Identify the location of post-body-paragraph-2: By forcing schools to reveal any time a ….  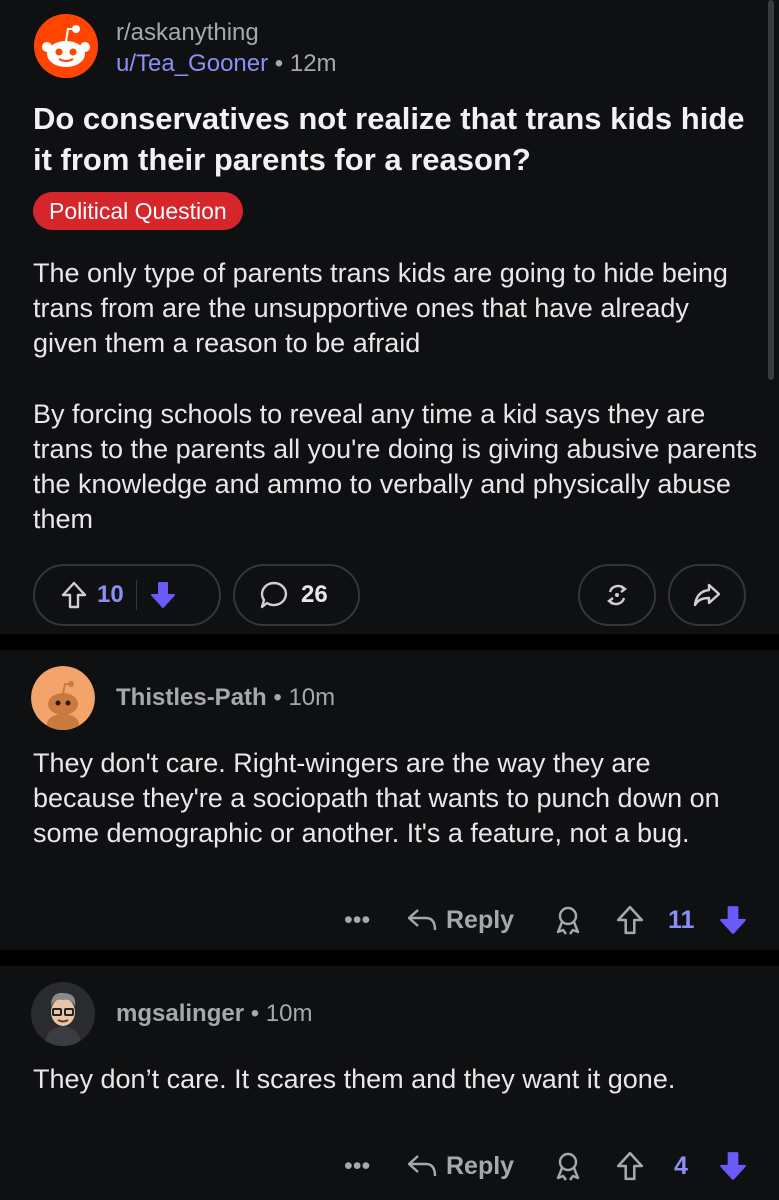
(395, 466).